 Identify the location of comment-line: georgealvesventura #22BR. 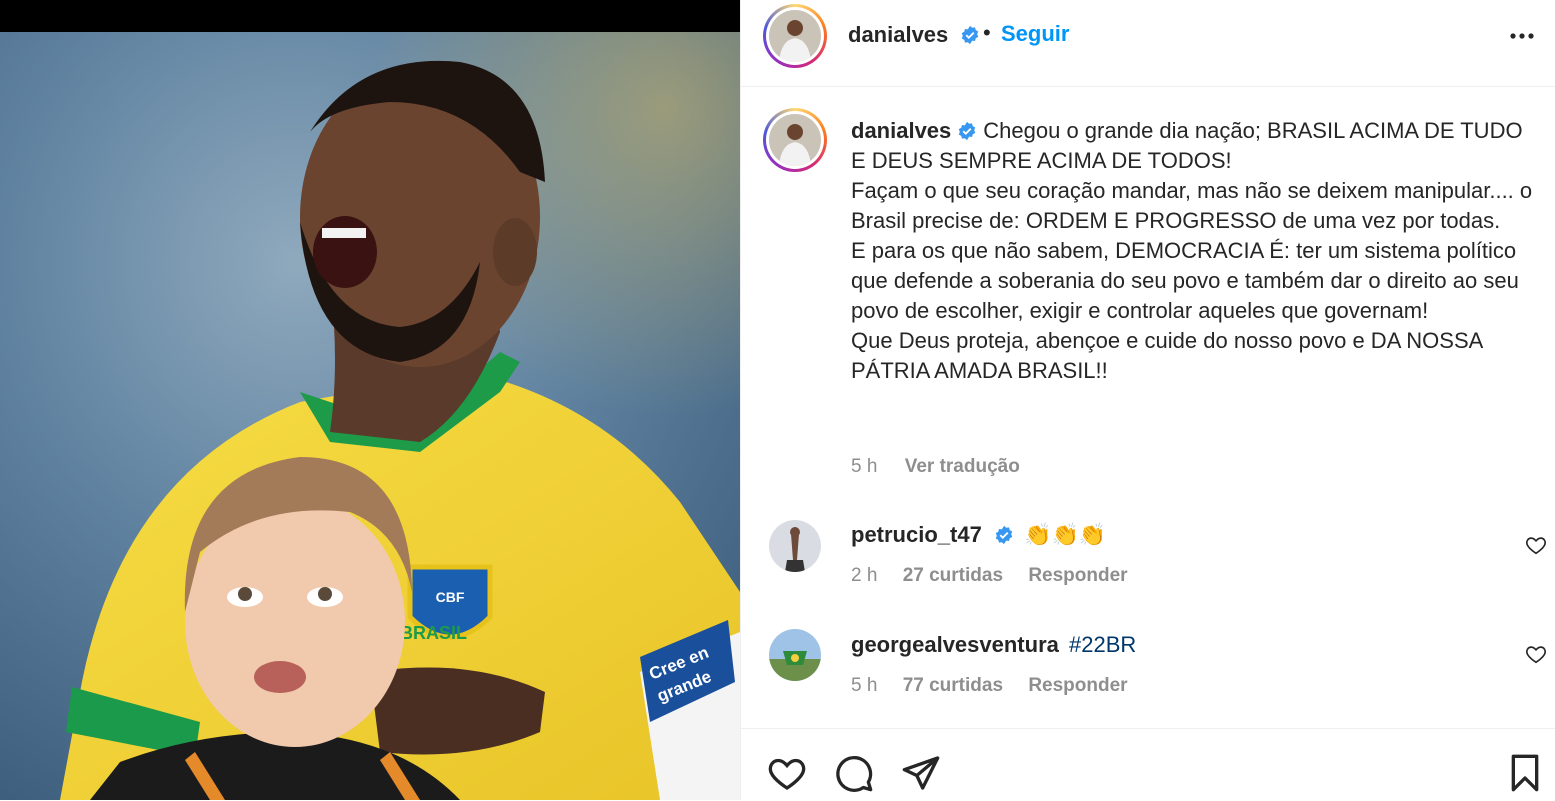
(993, 645).